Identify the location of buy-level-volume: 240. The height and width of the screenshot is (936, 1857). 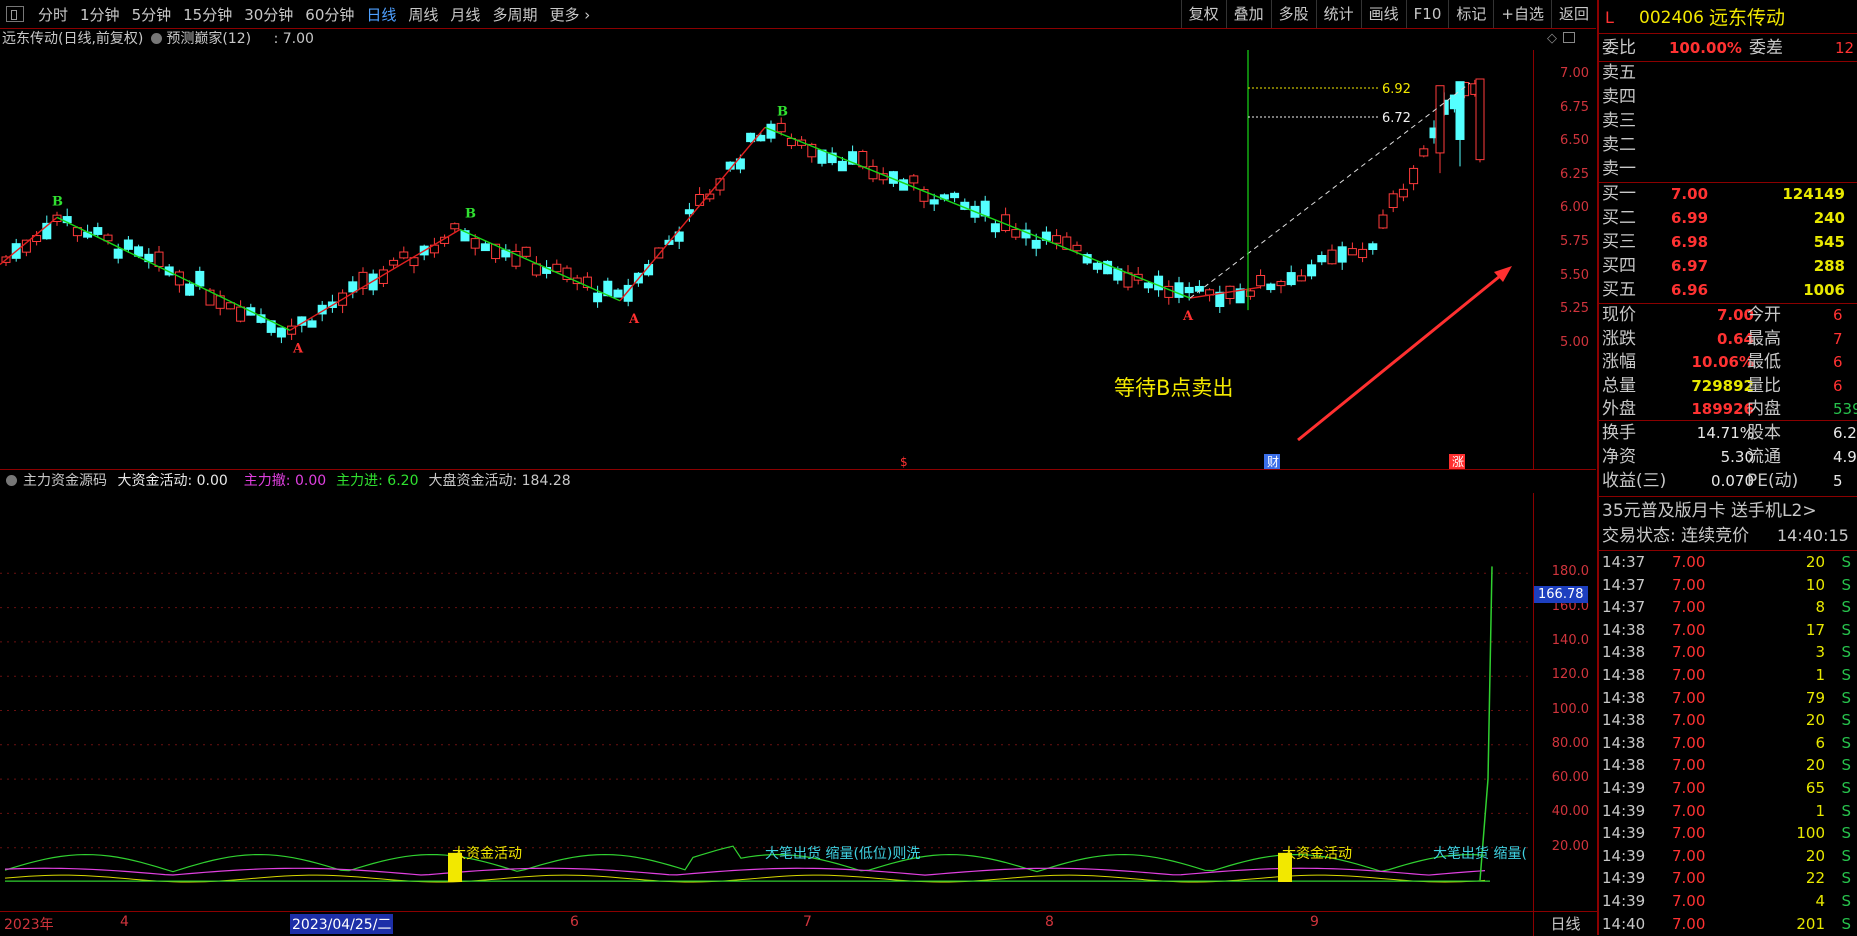
(1829, 218).